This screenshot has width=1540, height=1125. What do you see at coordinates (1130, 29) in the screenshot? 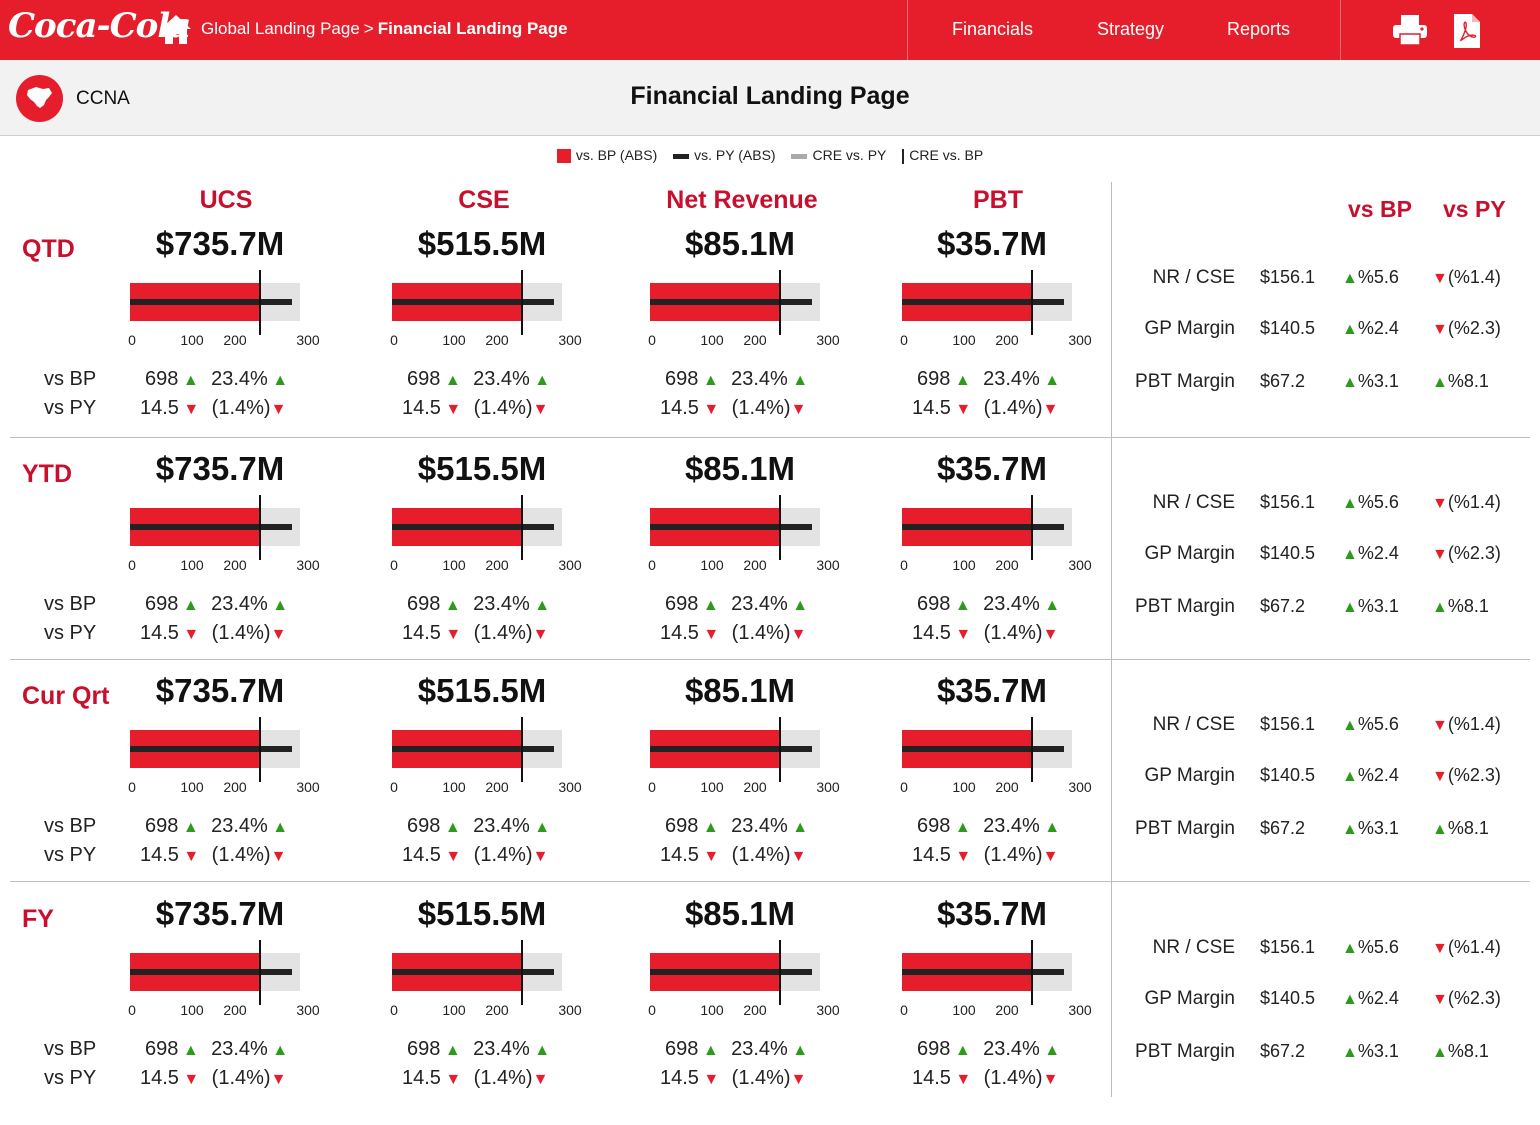
I see `nav-strategy: Strategy` at bounding box center [1130, 29].